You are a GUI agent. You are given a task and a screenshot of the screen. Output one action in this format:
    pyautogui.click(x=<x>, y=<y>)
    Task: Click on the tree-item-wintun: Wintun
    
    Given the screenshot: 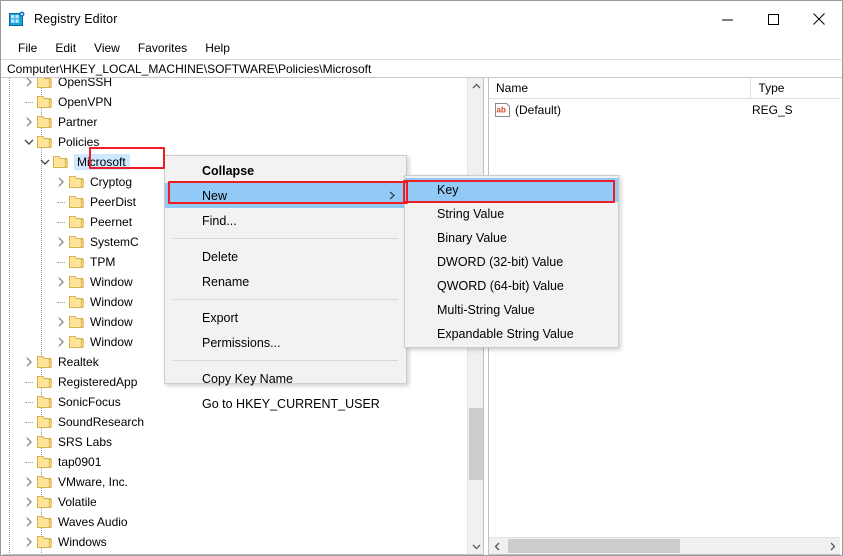 What is the action you would take?
    pyautogui.click(x=235, y=553)
    